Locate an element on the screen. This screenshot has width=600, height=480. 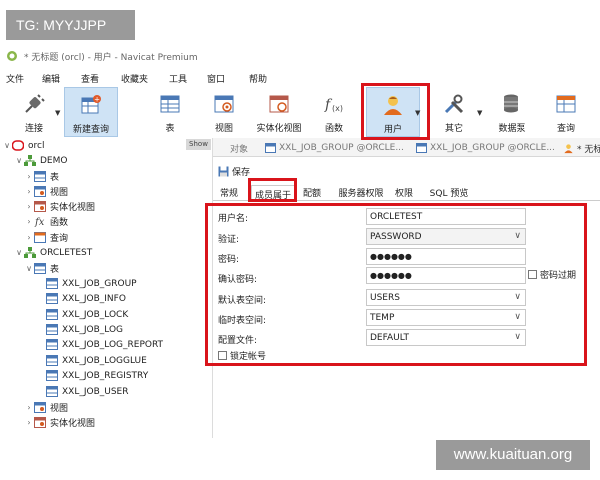
tree-schema-demo: ∨ DEMO is located at coordinates (40, 160).